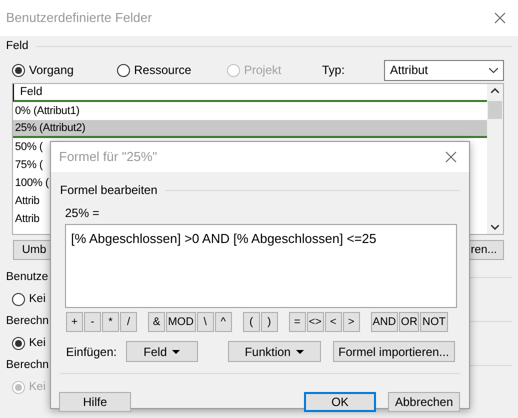  Describe the element at coordinates (51, 71) in the screenshot. I see `radio-label: Vorgang` at that location.